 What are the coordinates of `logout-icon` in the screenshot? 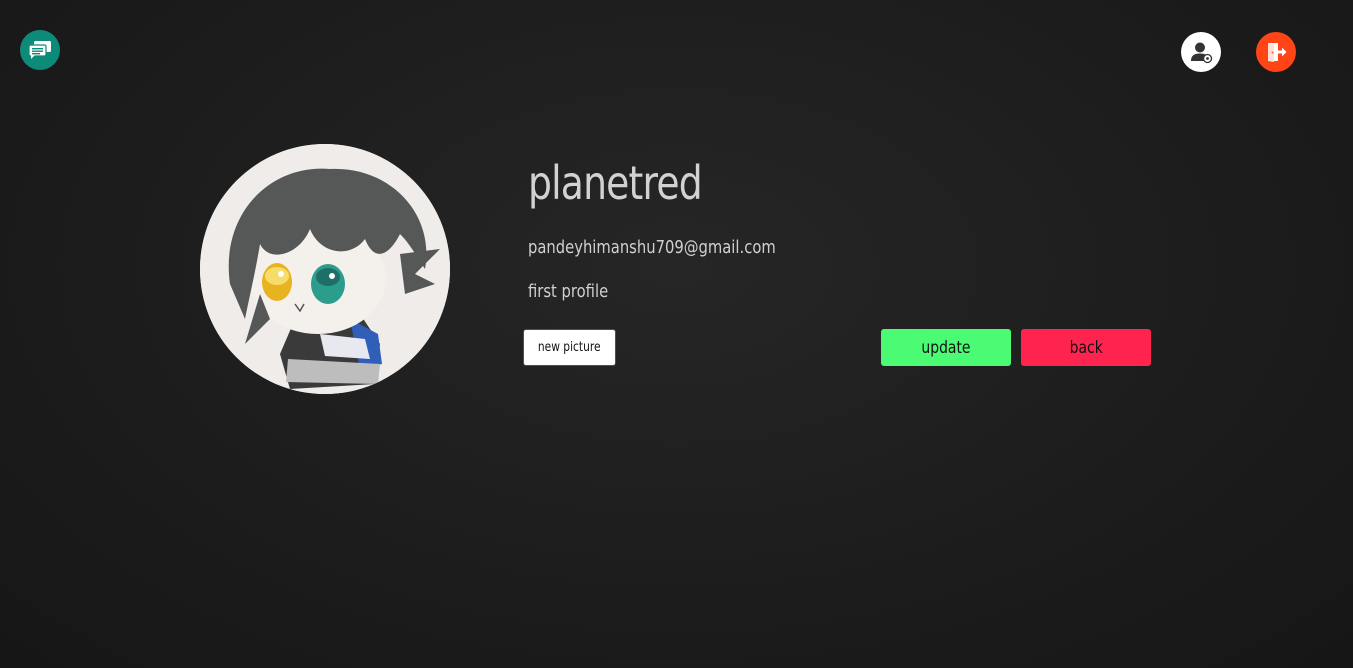 It's located at (1277, 52).